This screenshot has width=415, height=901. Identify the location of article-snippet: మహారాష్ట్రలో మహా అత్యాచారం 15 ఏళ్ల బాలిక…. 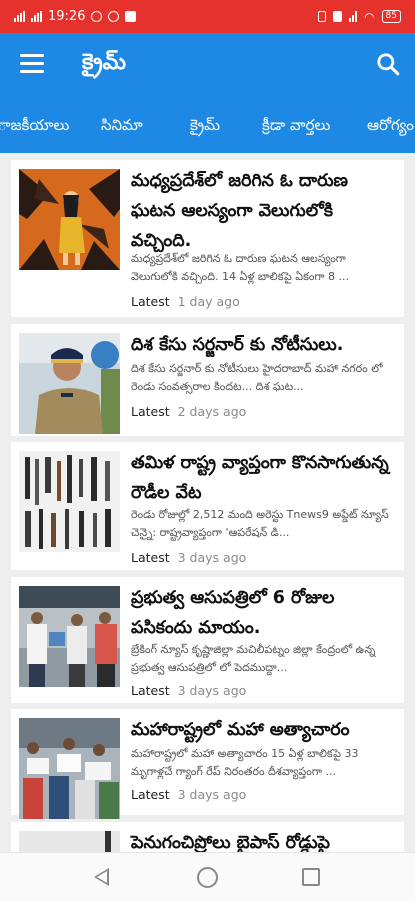
(245, 762).